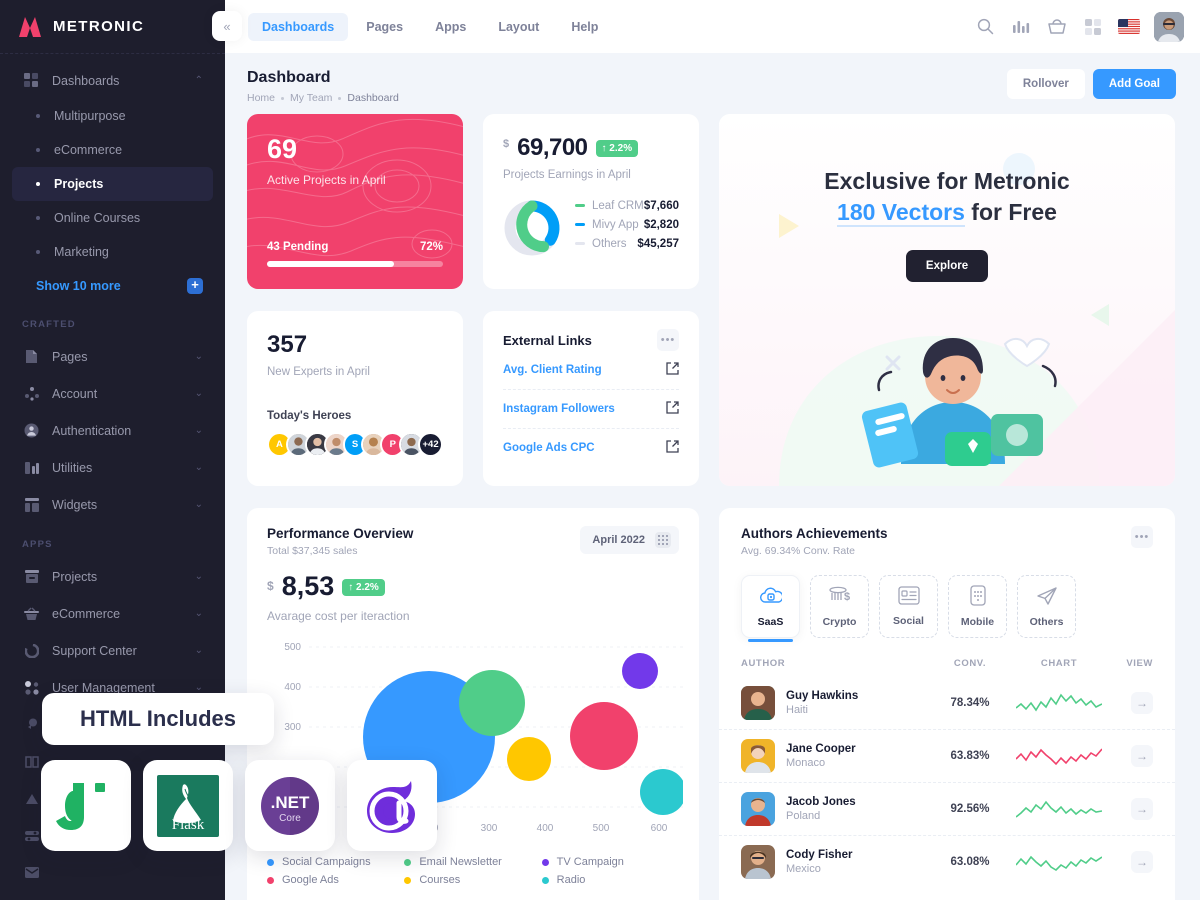  What do you see at coordinates (188, 805) in the screenshot?
I see `flask-logo-tile: Flask` at bounding box center [188, 805].